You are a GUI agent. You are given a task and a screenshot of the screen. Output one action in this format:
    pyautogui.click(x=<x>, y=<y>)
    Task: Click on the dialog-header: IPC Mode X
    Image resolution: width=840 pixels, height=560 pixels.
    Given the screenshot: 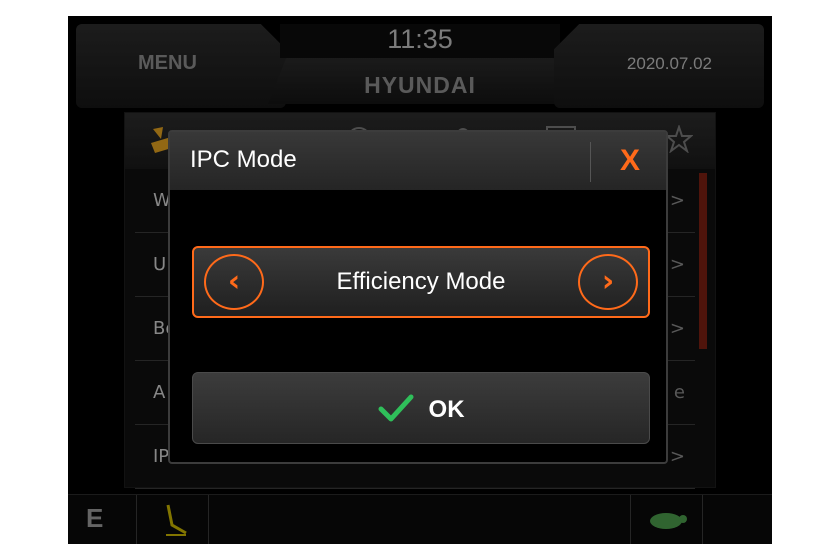 What is the action you would take?
    pyautogui.click(x=418, y=161)
    